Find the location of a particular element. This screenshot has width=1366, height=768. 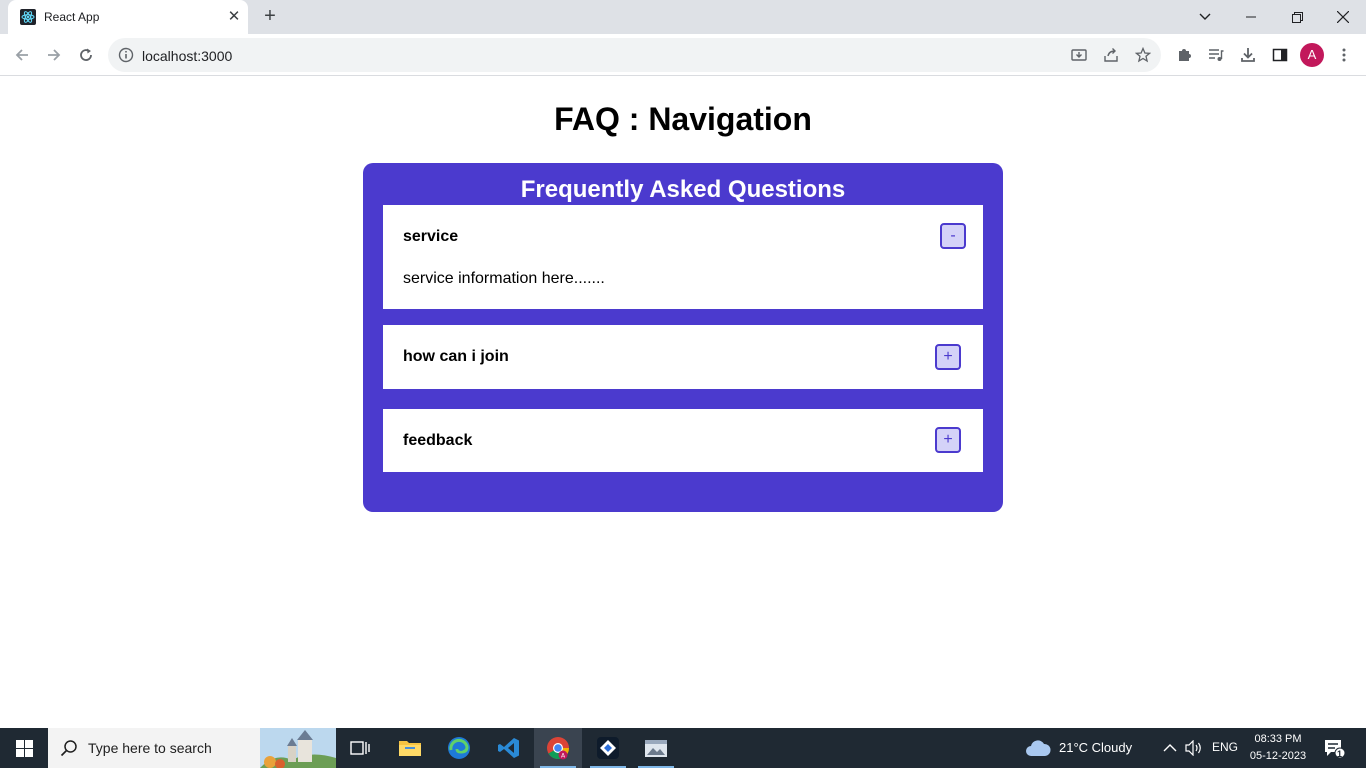

restore-icon is located at coordinates (1297, 17).